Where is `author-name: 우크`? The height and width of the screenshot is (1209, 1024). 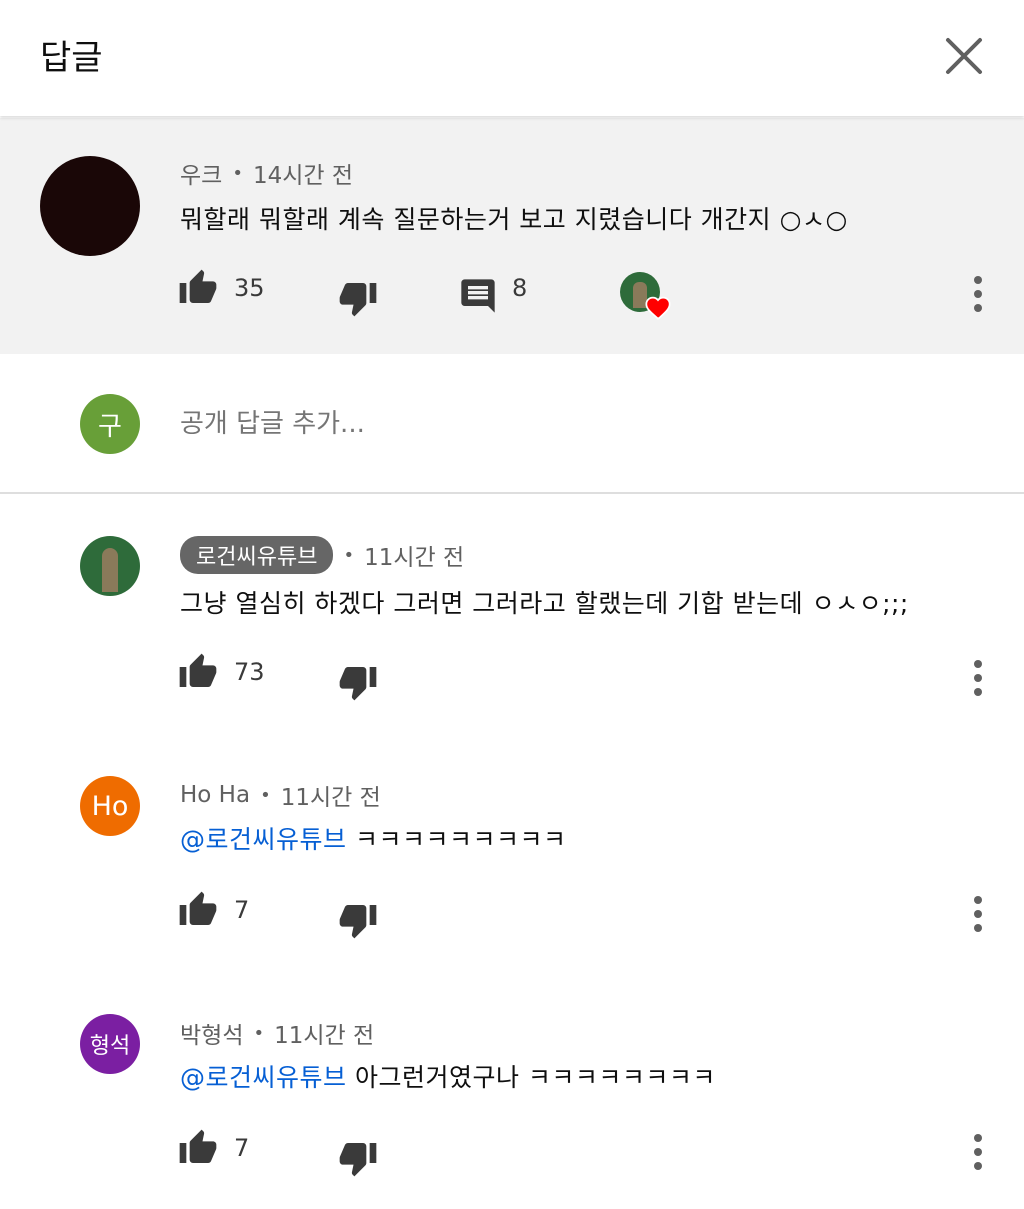
author-name: 우크 is located at coordinates (201, 173).